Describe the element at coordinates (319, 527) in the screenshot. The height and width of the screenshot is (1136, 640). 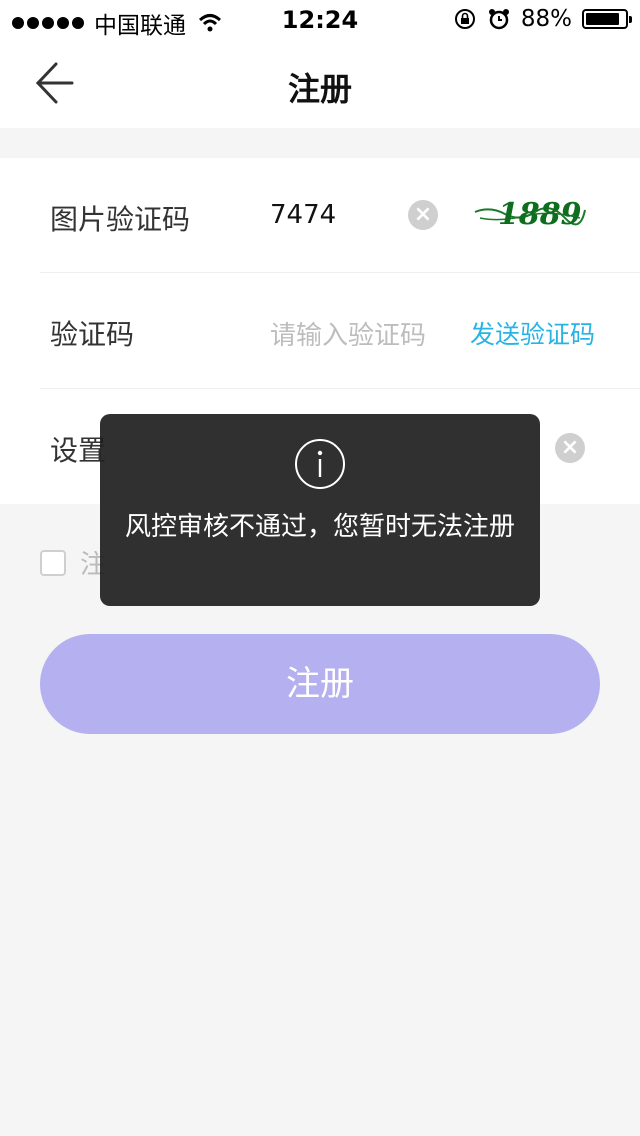
I see `toast-message: 风控审核不通过，您暂时无法注册` at that location.